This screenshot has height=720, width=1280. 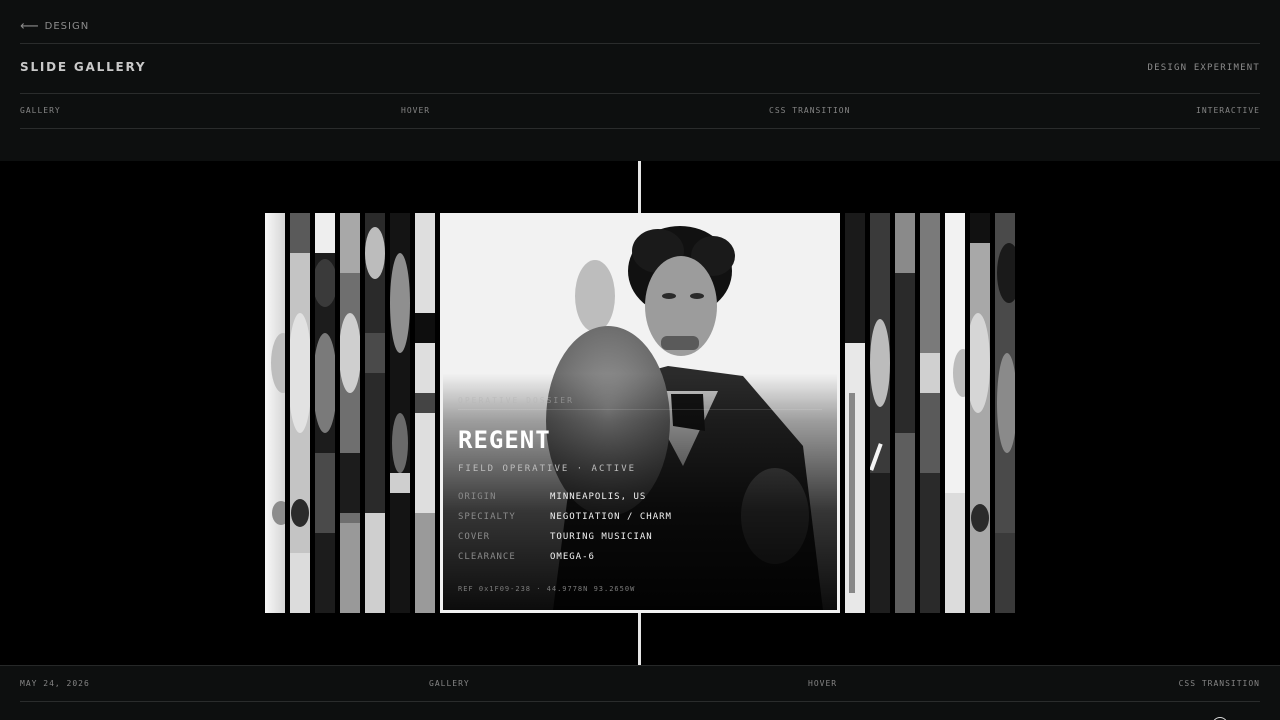 What do you see at coordinates (504, 440) in the screenshot?
I see `dossier-name: REGENT` at bounding box center [504, 440].